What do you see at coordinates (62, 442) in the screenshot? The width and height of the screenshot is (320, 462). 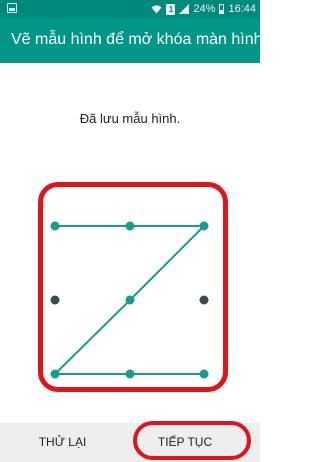 I see `retry-button: THỬ LẠI` at bounding box center [62, 442].